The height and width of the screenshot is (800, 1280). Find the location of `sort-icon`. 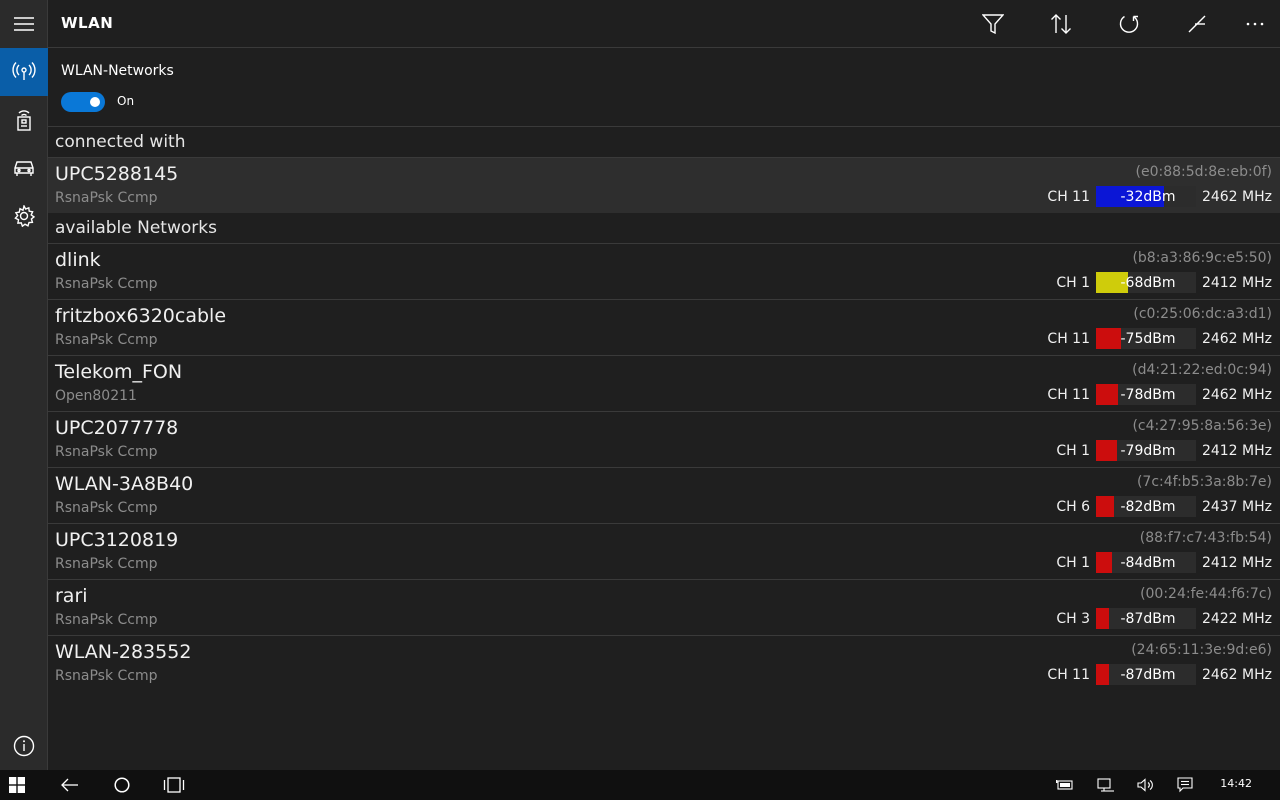

sort-icon is located at coordinates (1061, 24).